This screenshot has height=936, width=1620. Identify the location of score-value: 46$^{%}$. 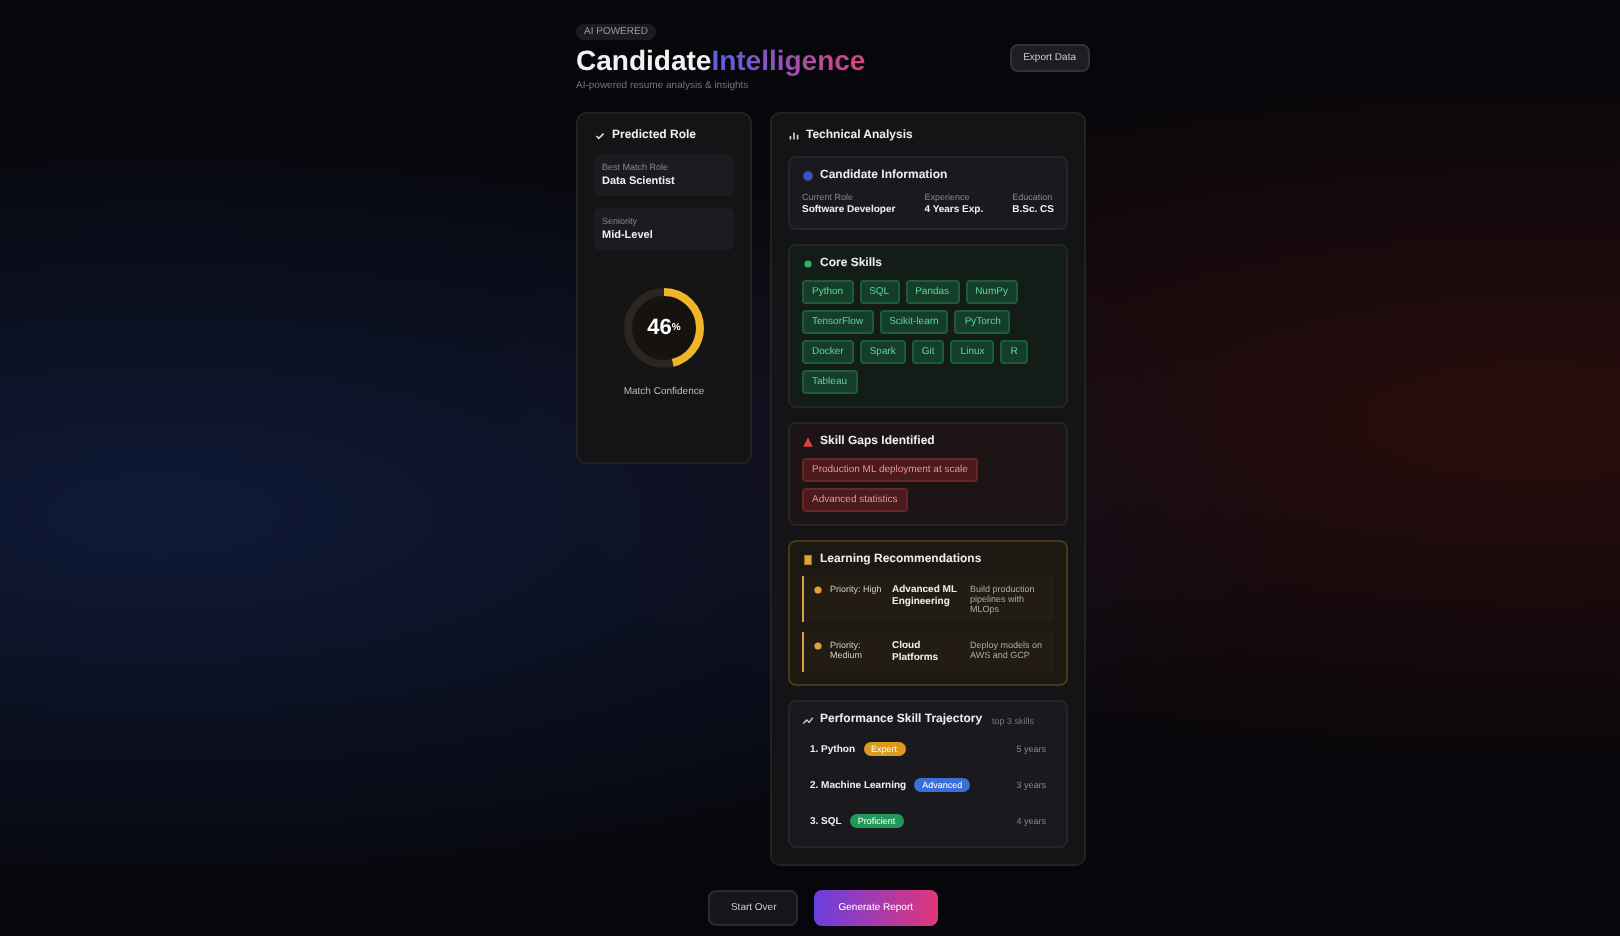
(664, 328).